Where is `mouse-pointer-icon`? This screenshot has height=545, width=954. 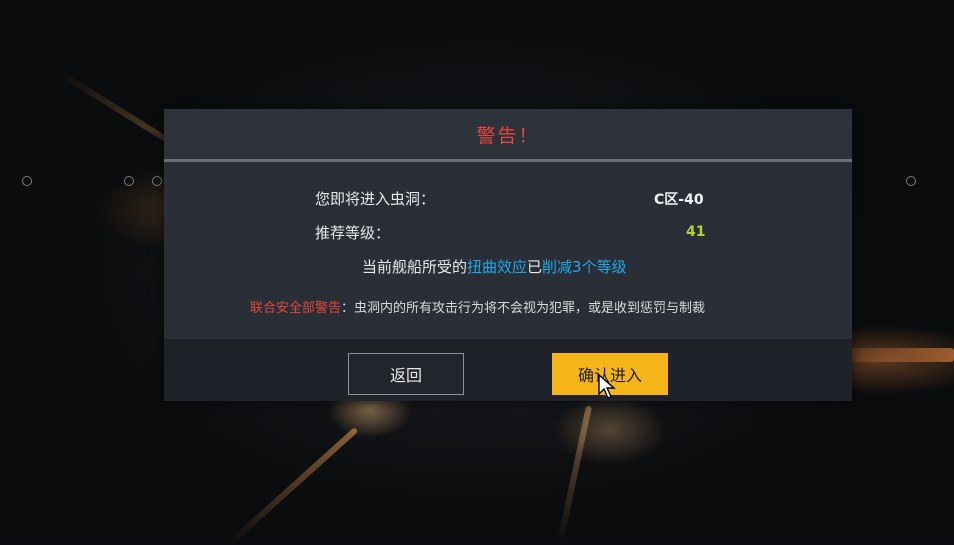 mouse-pointer-icon is located at coordinates (607, 386).